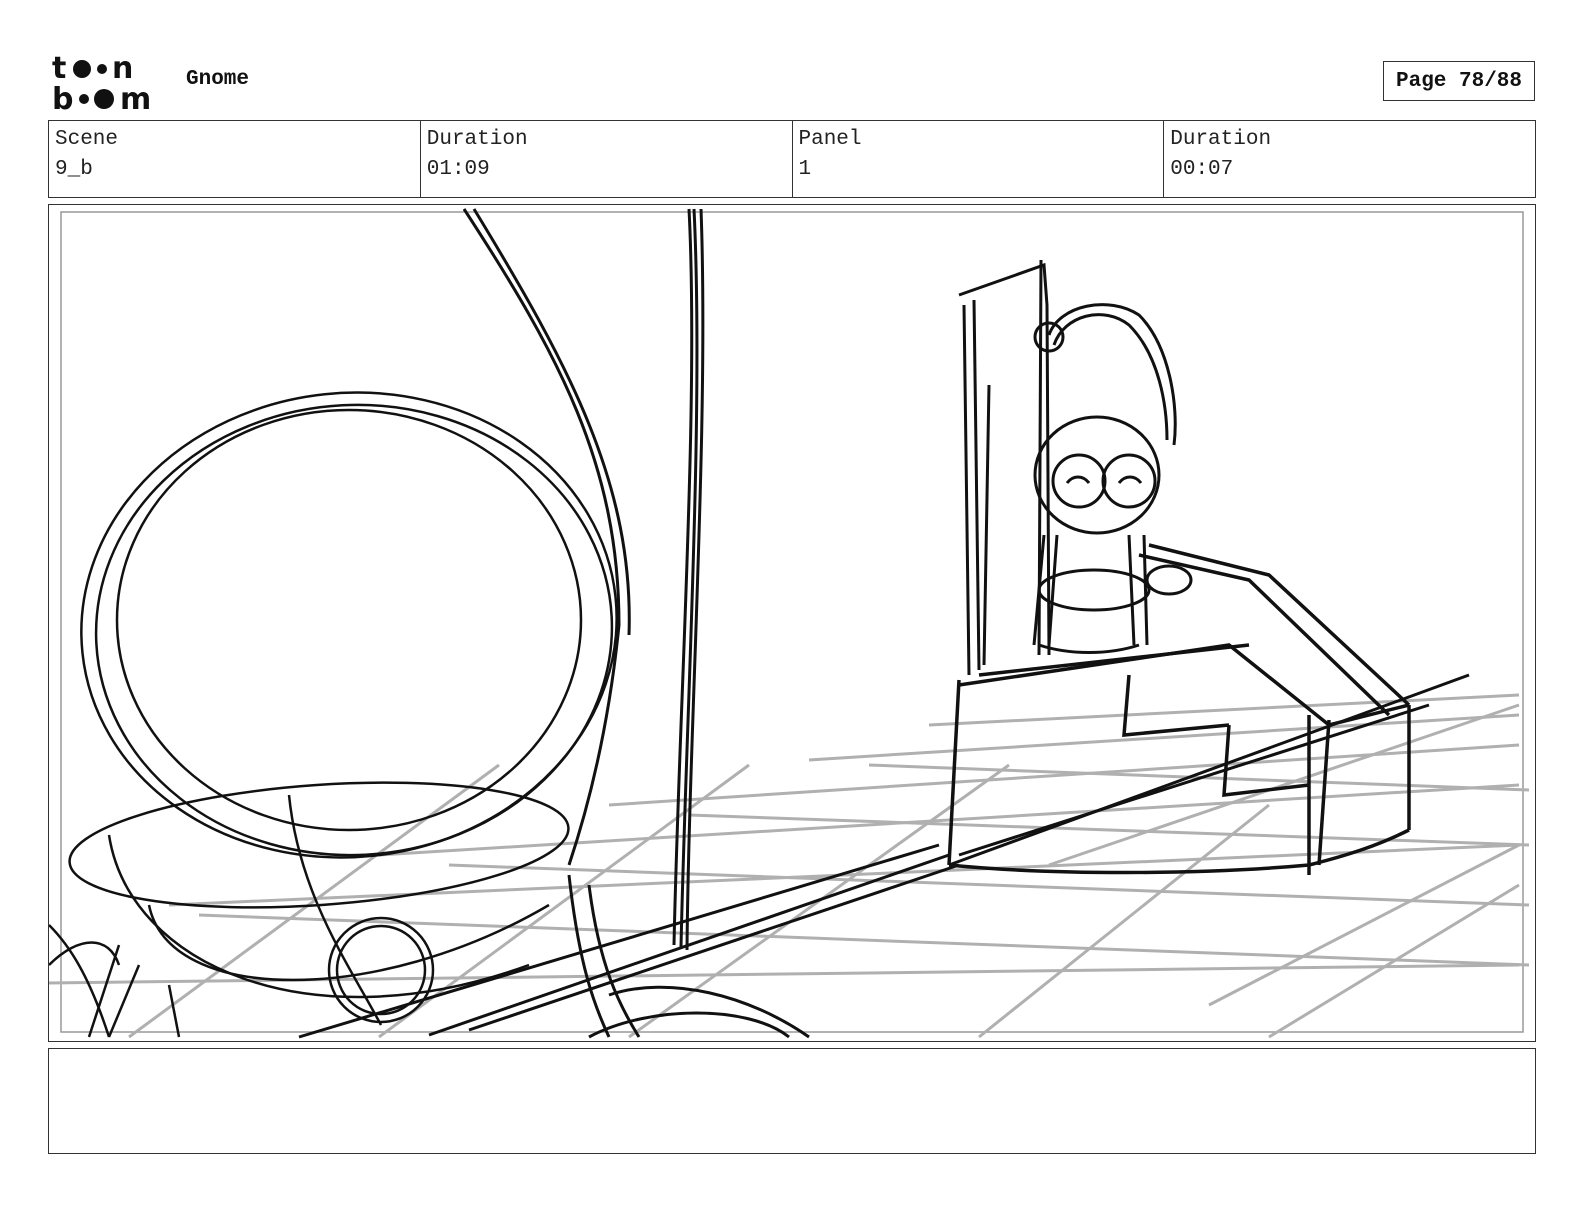  What do you see at coordinates (792, 1101) in the screenshot?
I see `panel-notes` at bounding box center [792, 1101].